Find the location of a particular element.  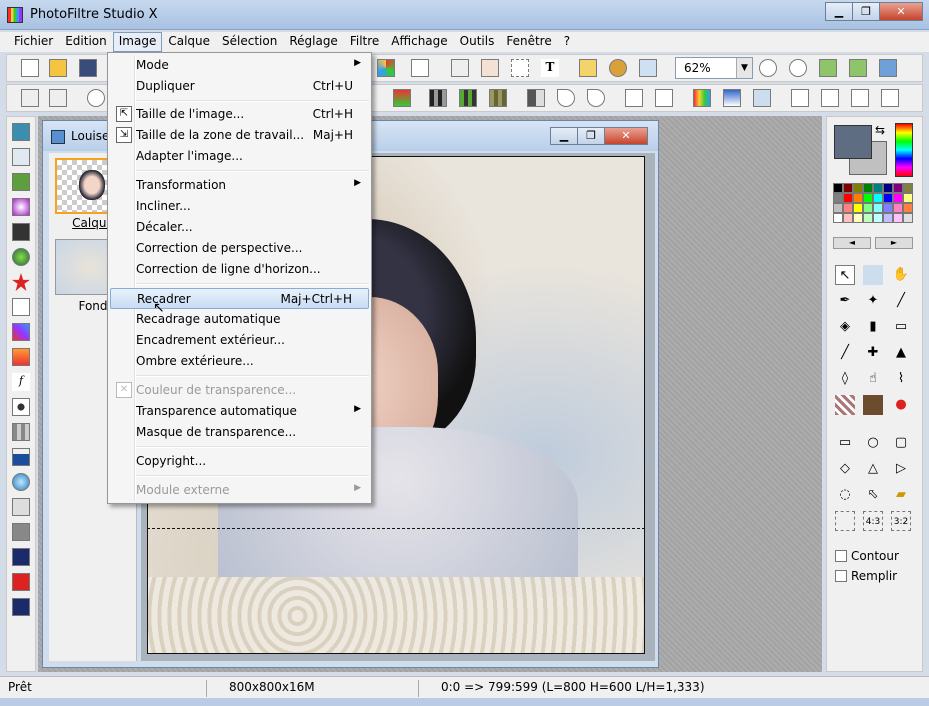

selection-mode-icon is located at coordinates (845, 521).